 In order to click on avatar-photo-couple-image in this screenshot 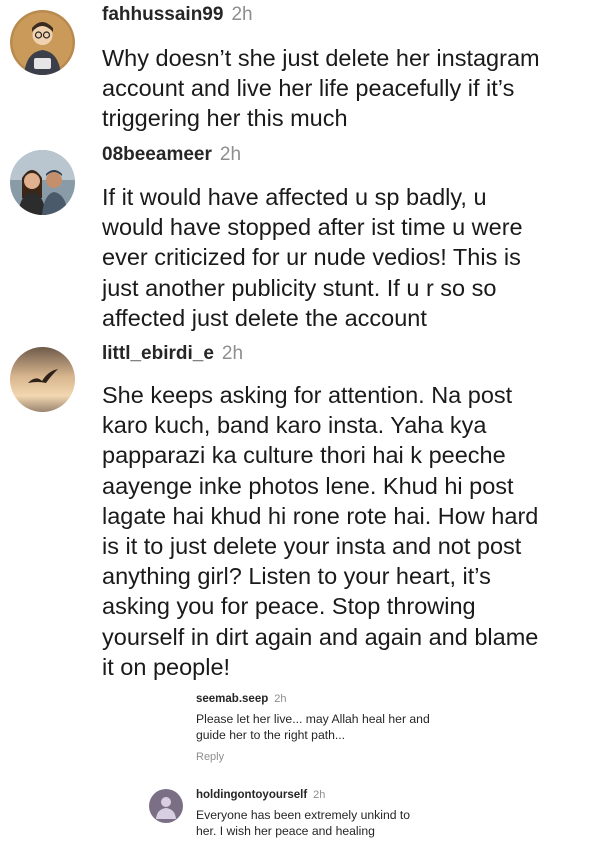, I will do `click(42, 182)`.